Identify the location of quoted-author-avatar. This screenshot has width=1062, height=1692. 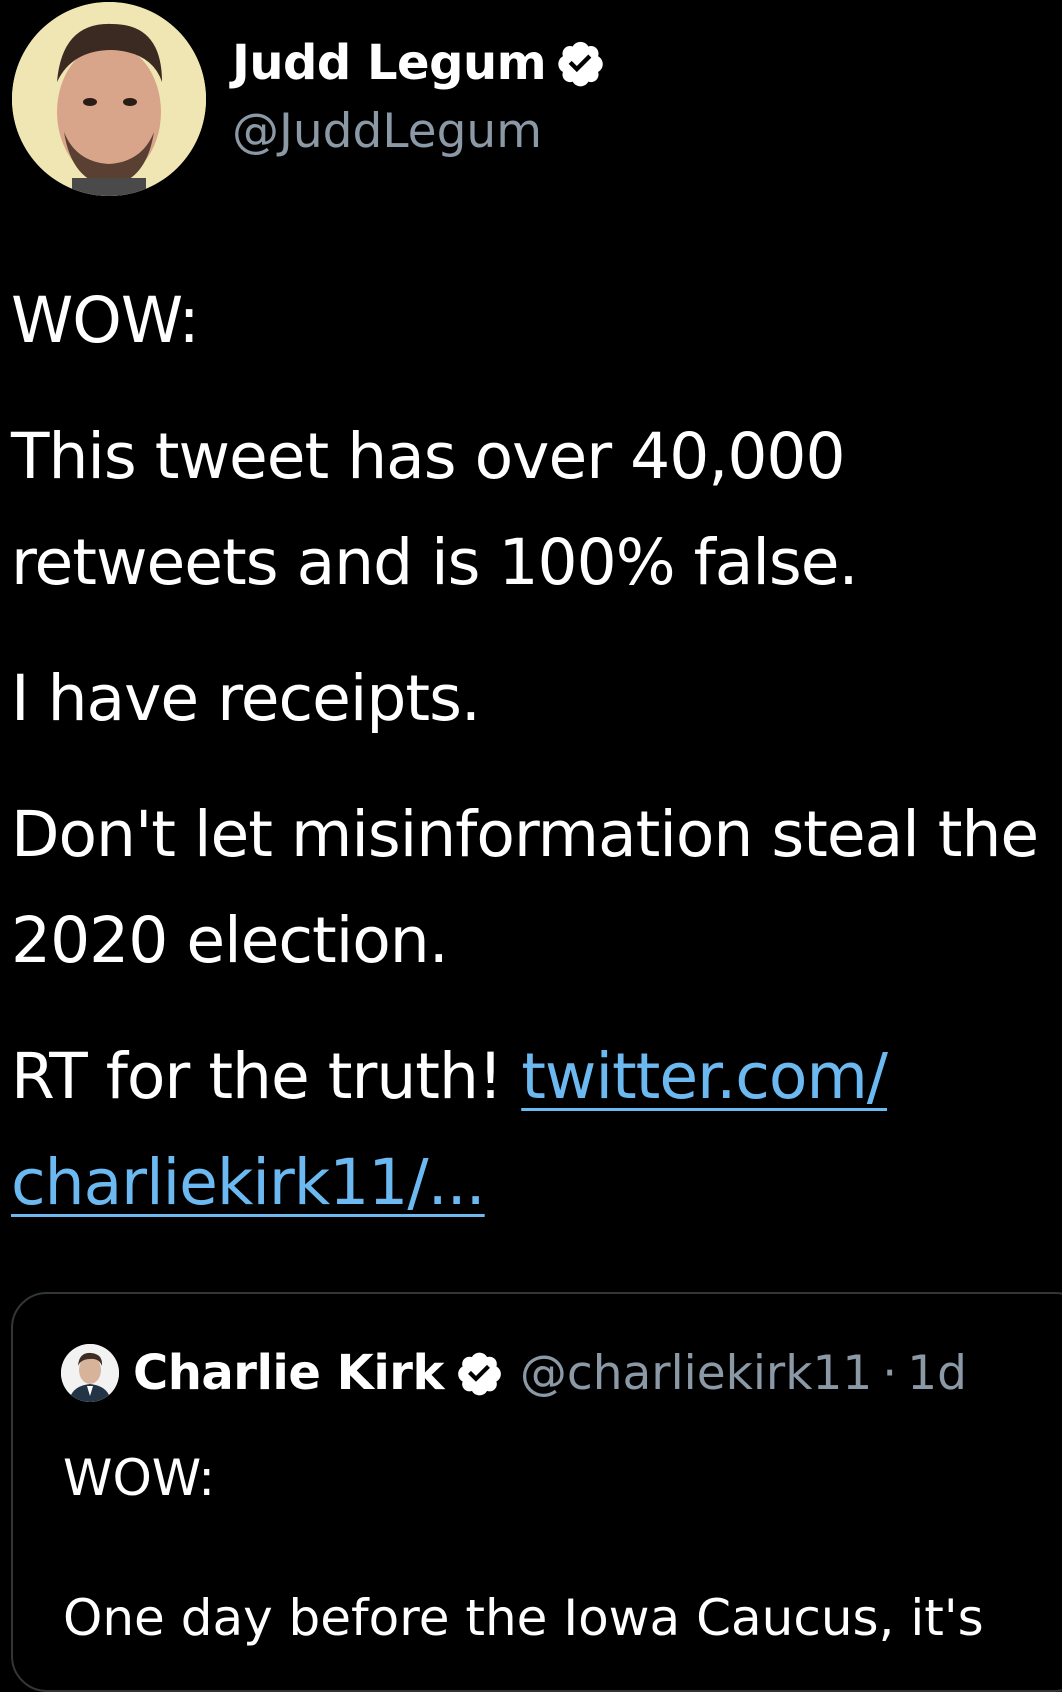
(90, 1373).